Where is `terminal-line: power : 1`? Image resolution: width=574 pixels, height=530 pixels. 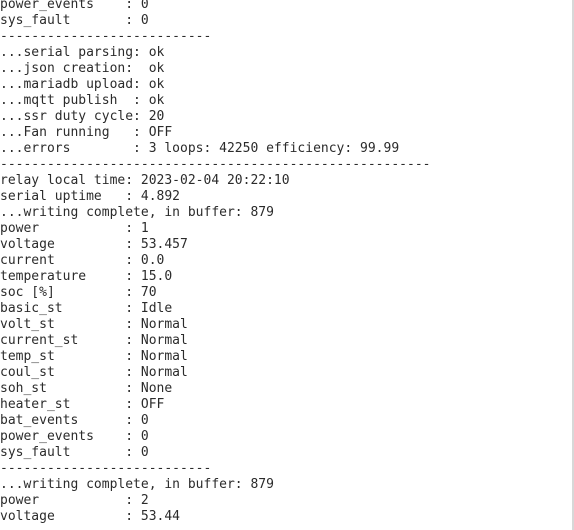 terminal-line: power : 1 is located at coordinates (74, 228).